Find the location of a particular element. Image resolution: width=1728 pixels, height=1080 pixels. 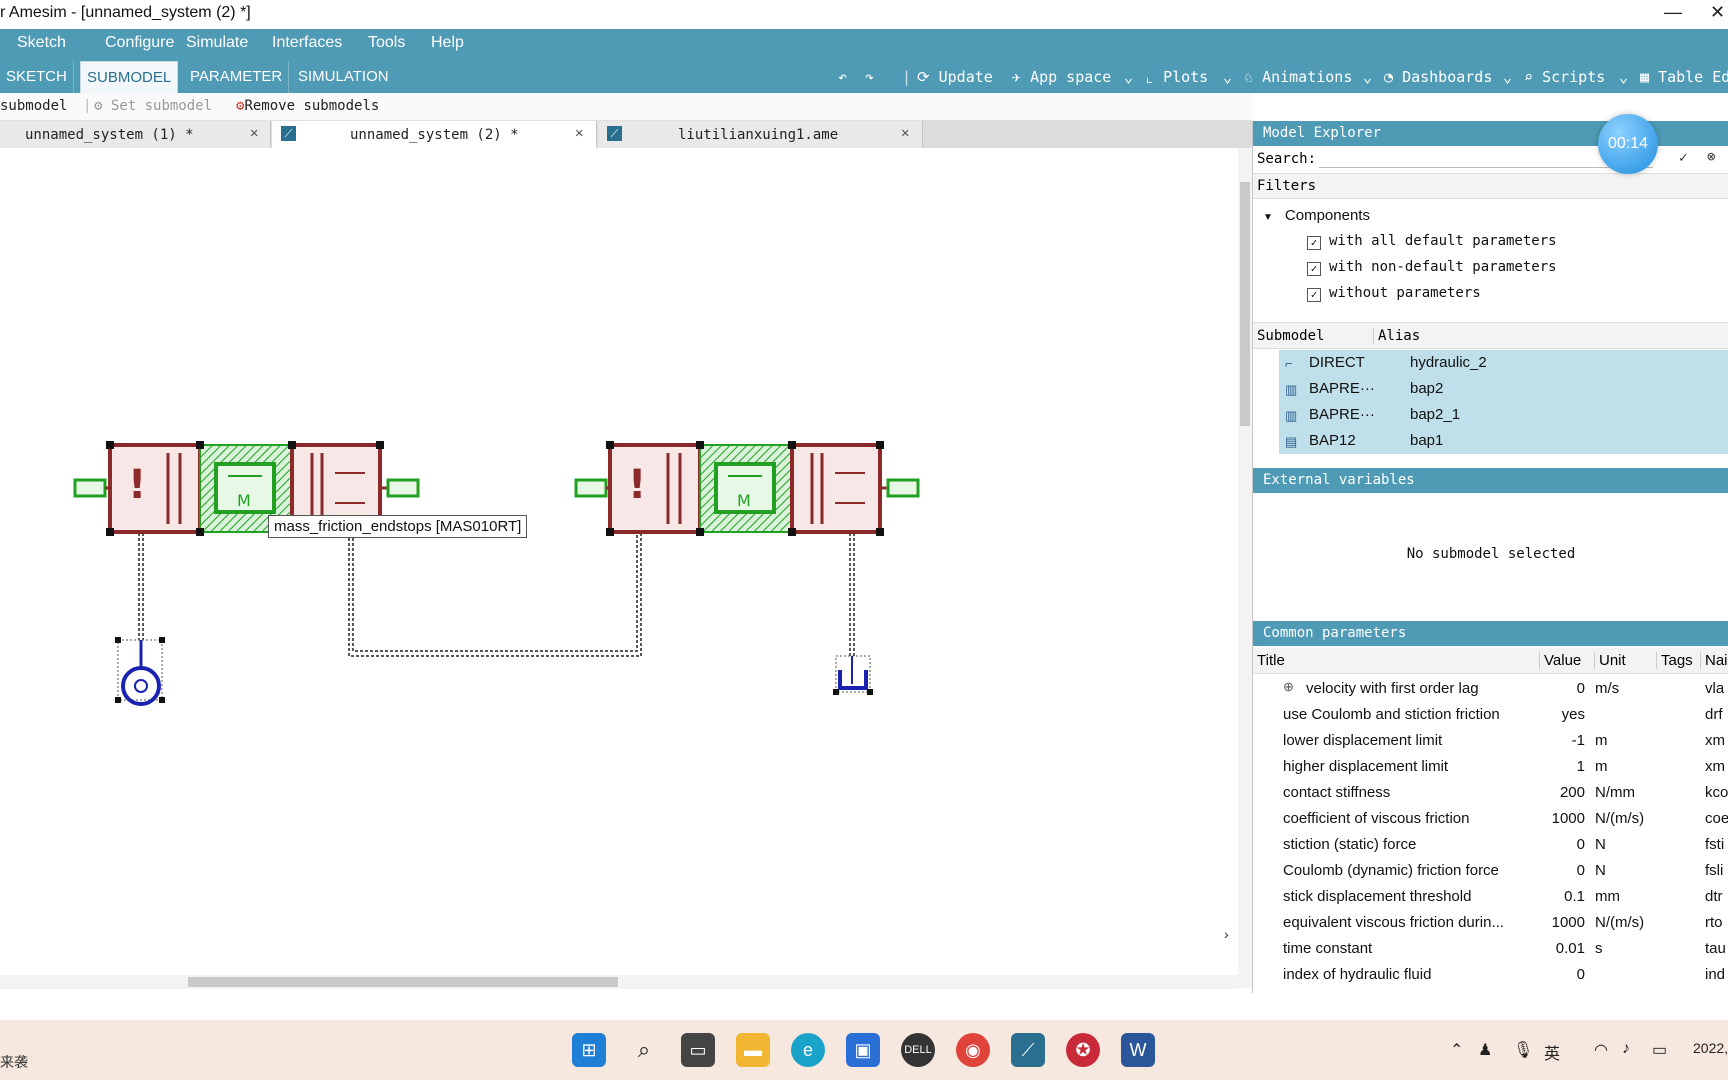

update-button: ⟳ Update is located at coordinates (955, 77).